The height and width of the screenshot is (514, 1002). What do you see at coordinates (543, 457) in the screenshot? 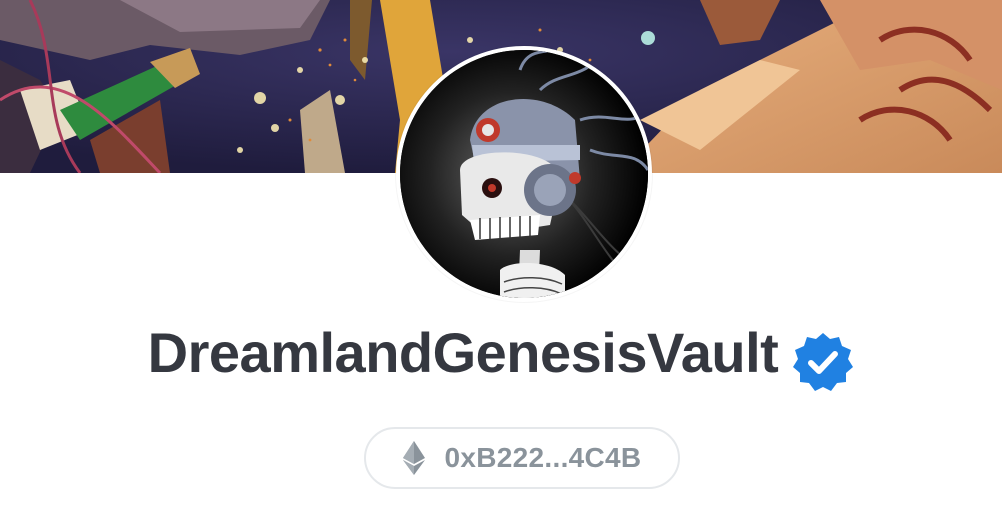
I see `wallet-address-text: 0xB222...4C4B` at bounding box center [543, 457].